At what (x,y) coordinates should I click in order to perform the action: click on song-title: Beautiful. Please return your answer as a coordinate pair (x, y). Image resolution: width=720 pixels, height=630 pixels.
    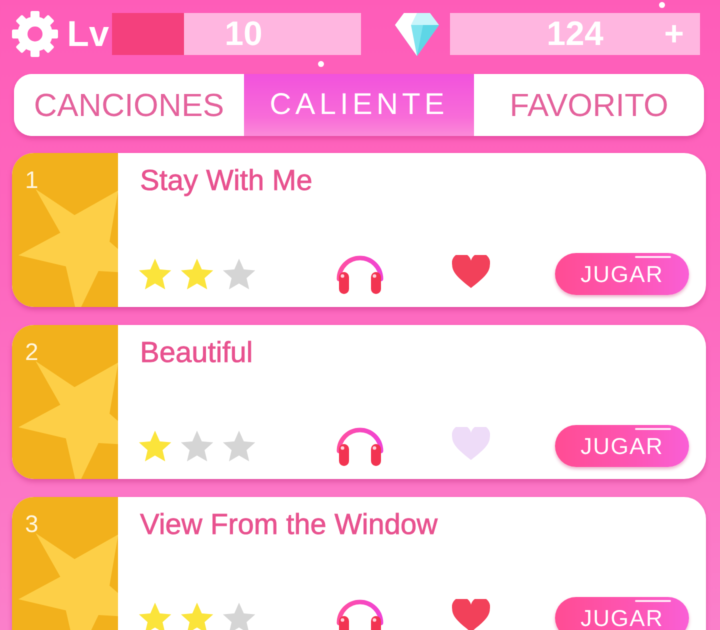
    Looking at the image, I should click on (196, 353).